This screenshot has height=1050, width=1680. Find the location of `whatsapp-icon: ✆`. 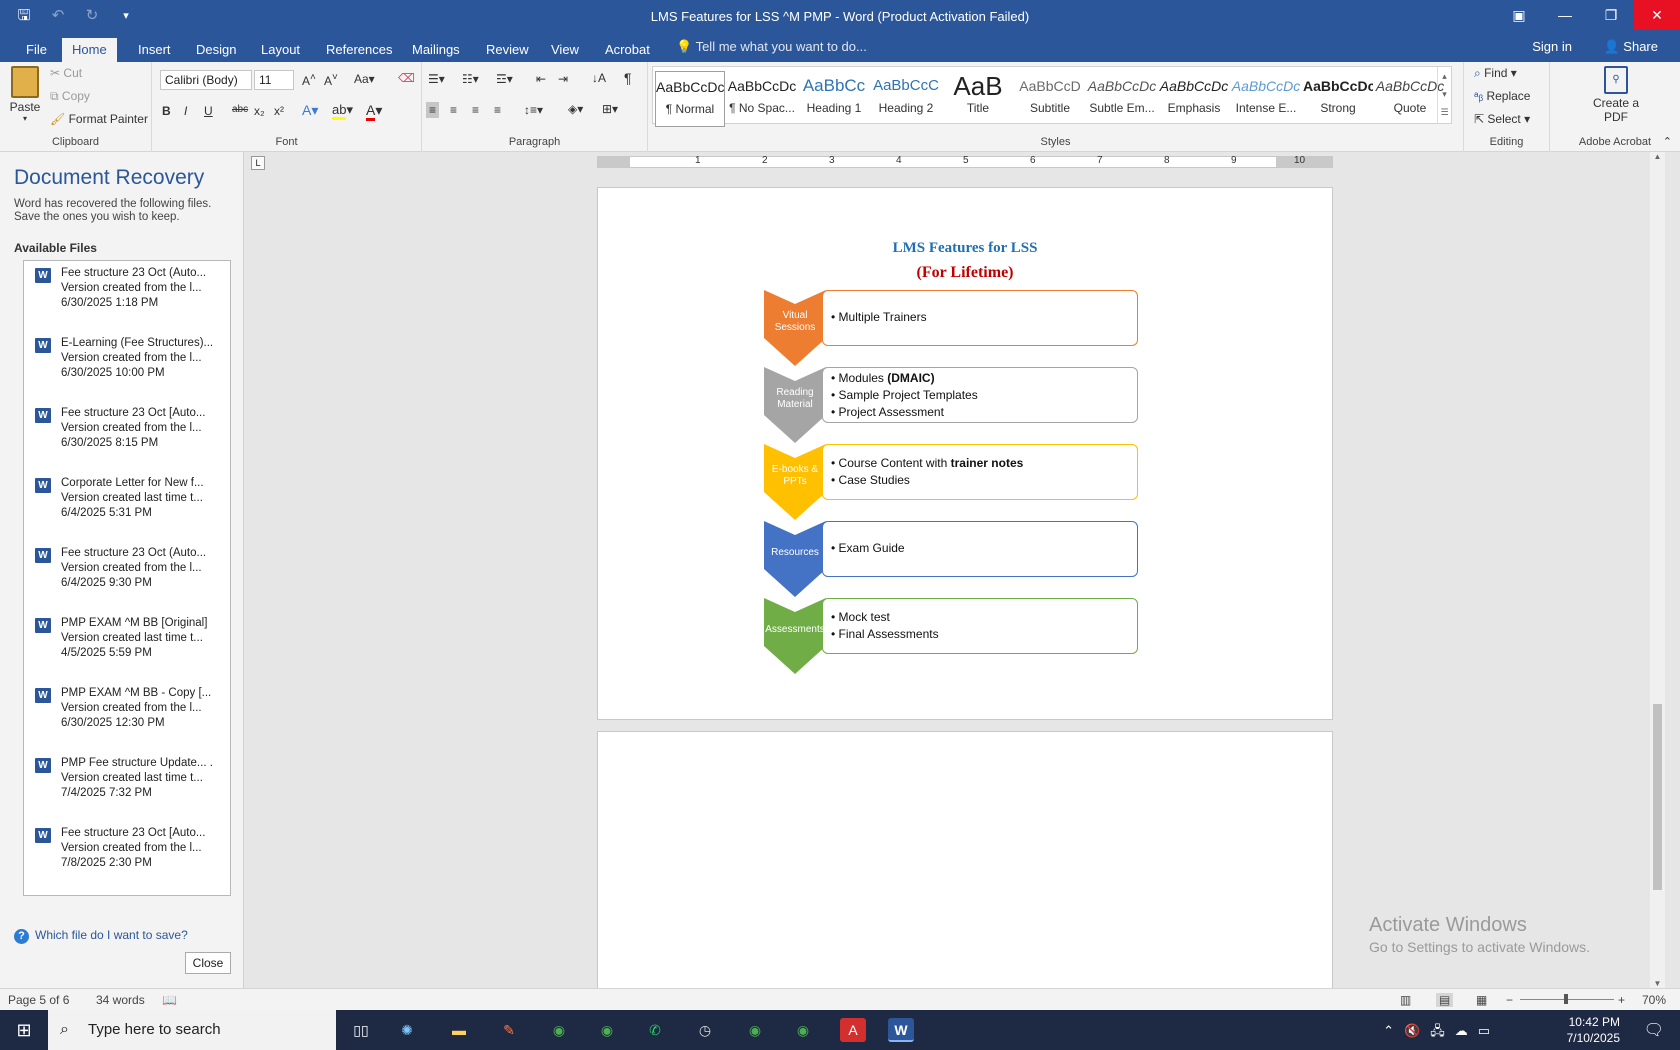

whatsapp-icon: ✆ is located at coordinates (655, 1030).